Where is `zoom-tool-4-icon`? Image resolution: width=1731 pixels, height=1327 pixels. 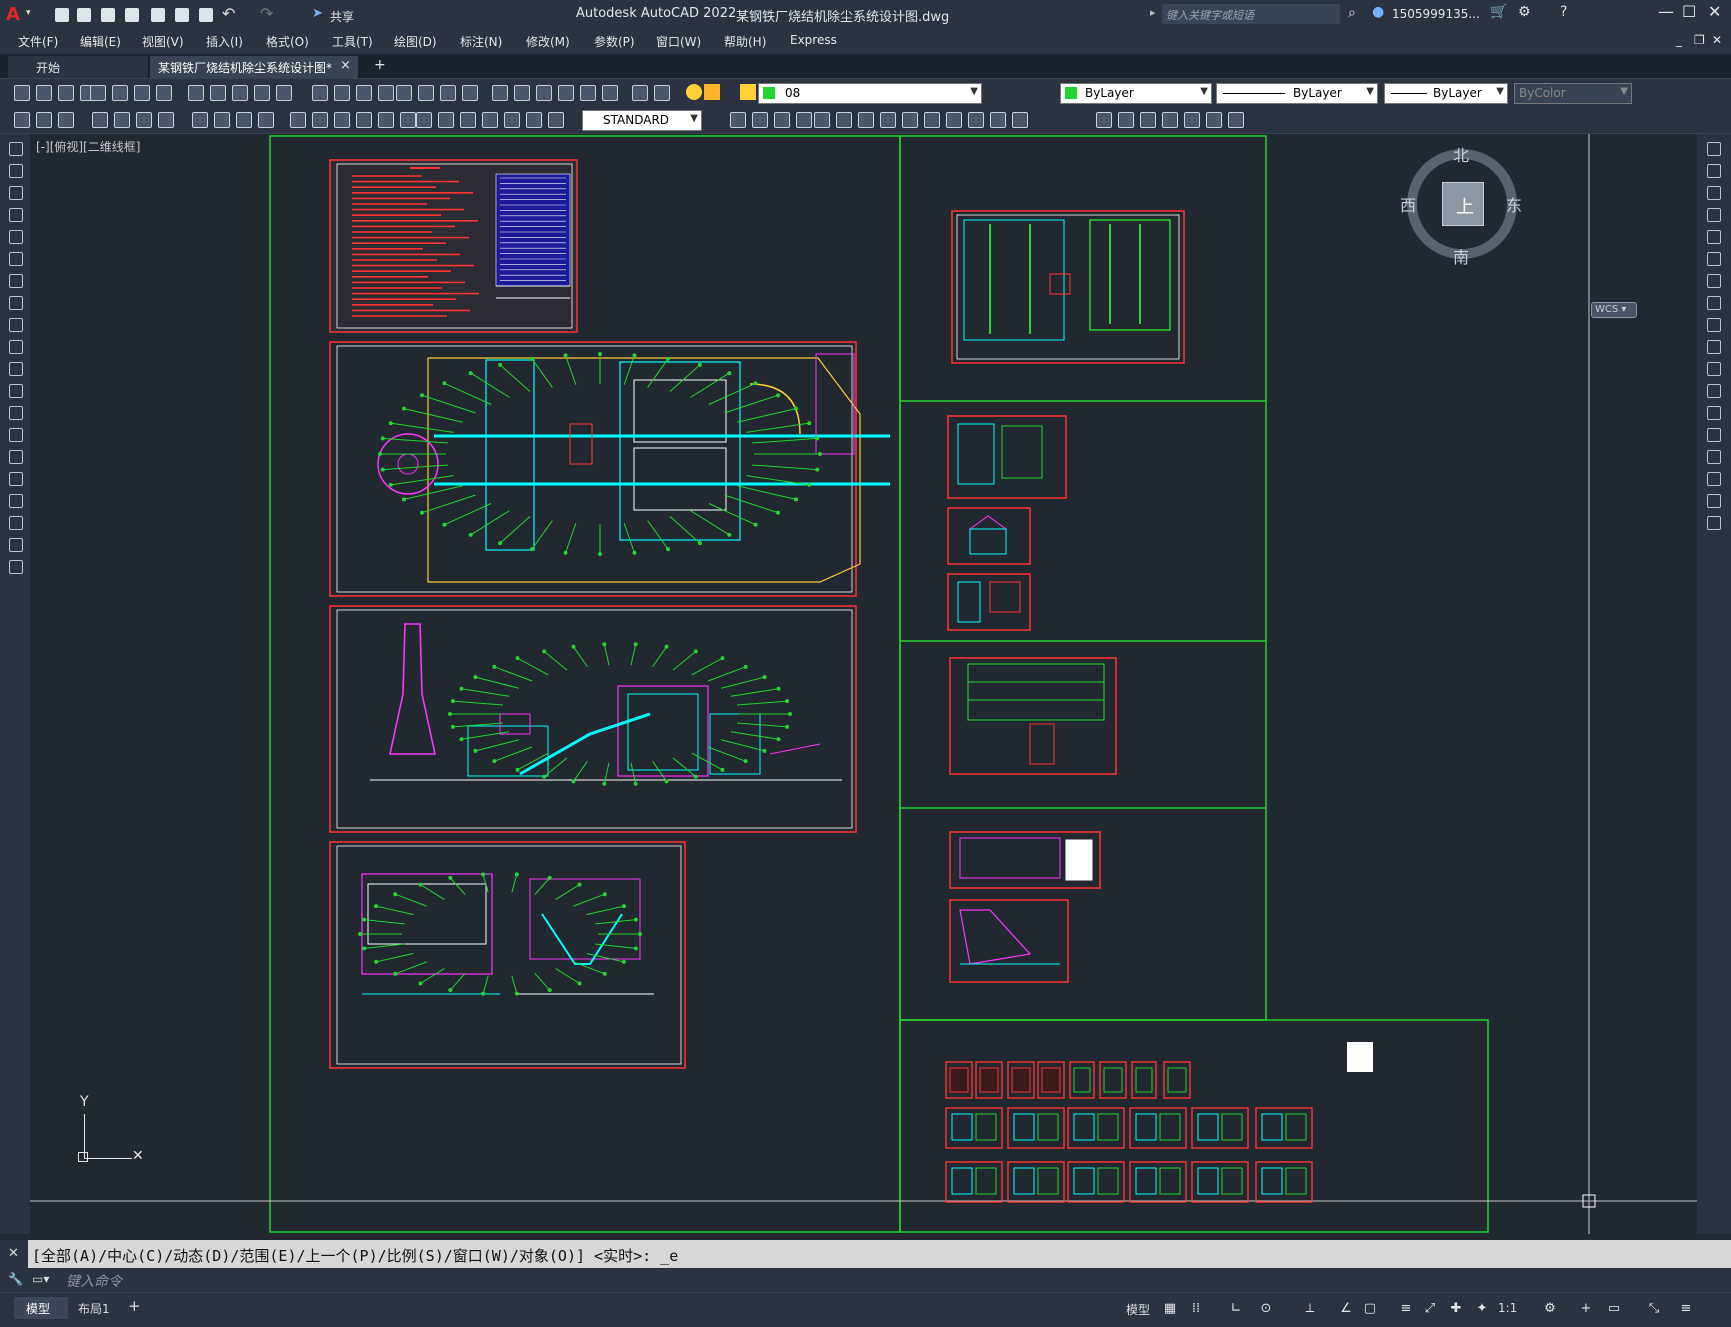 zoom-tool-4-icon is located at coordinates (470, 93).